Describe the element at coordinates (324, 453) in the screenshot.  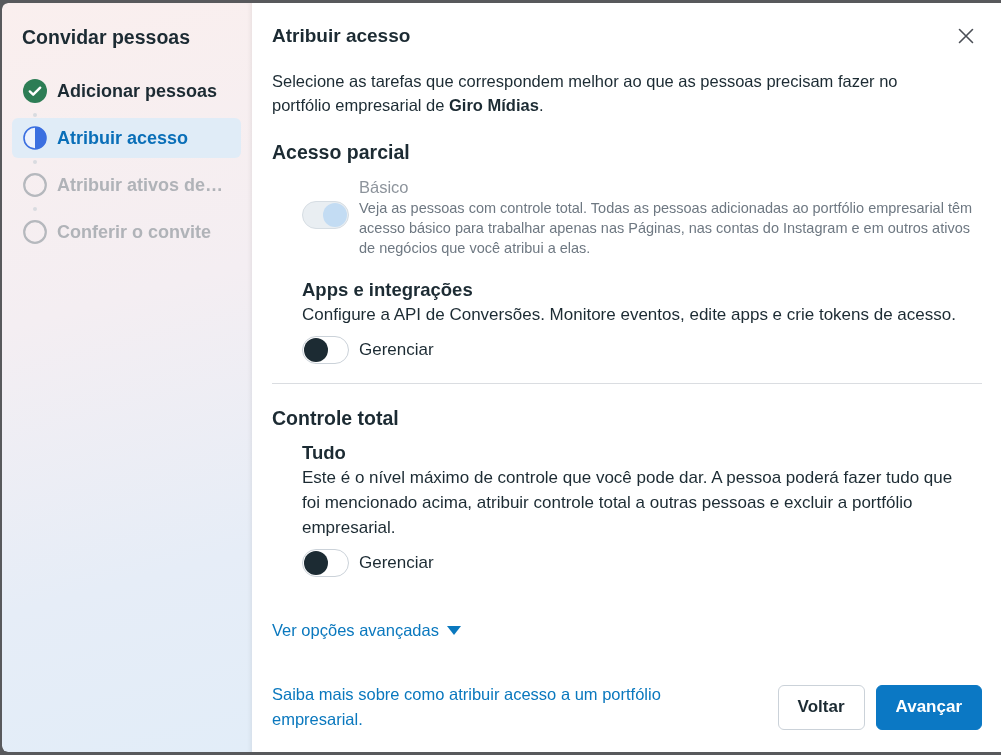
I see `permission-title: Tudo` at that location.